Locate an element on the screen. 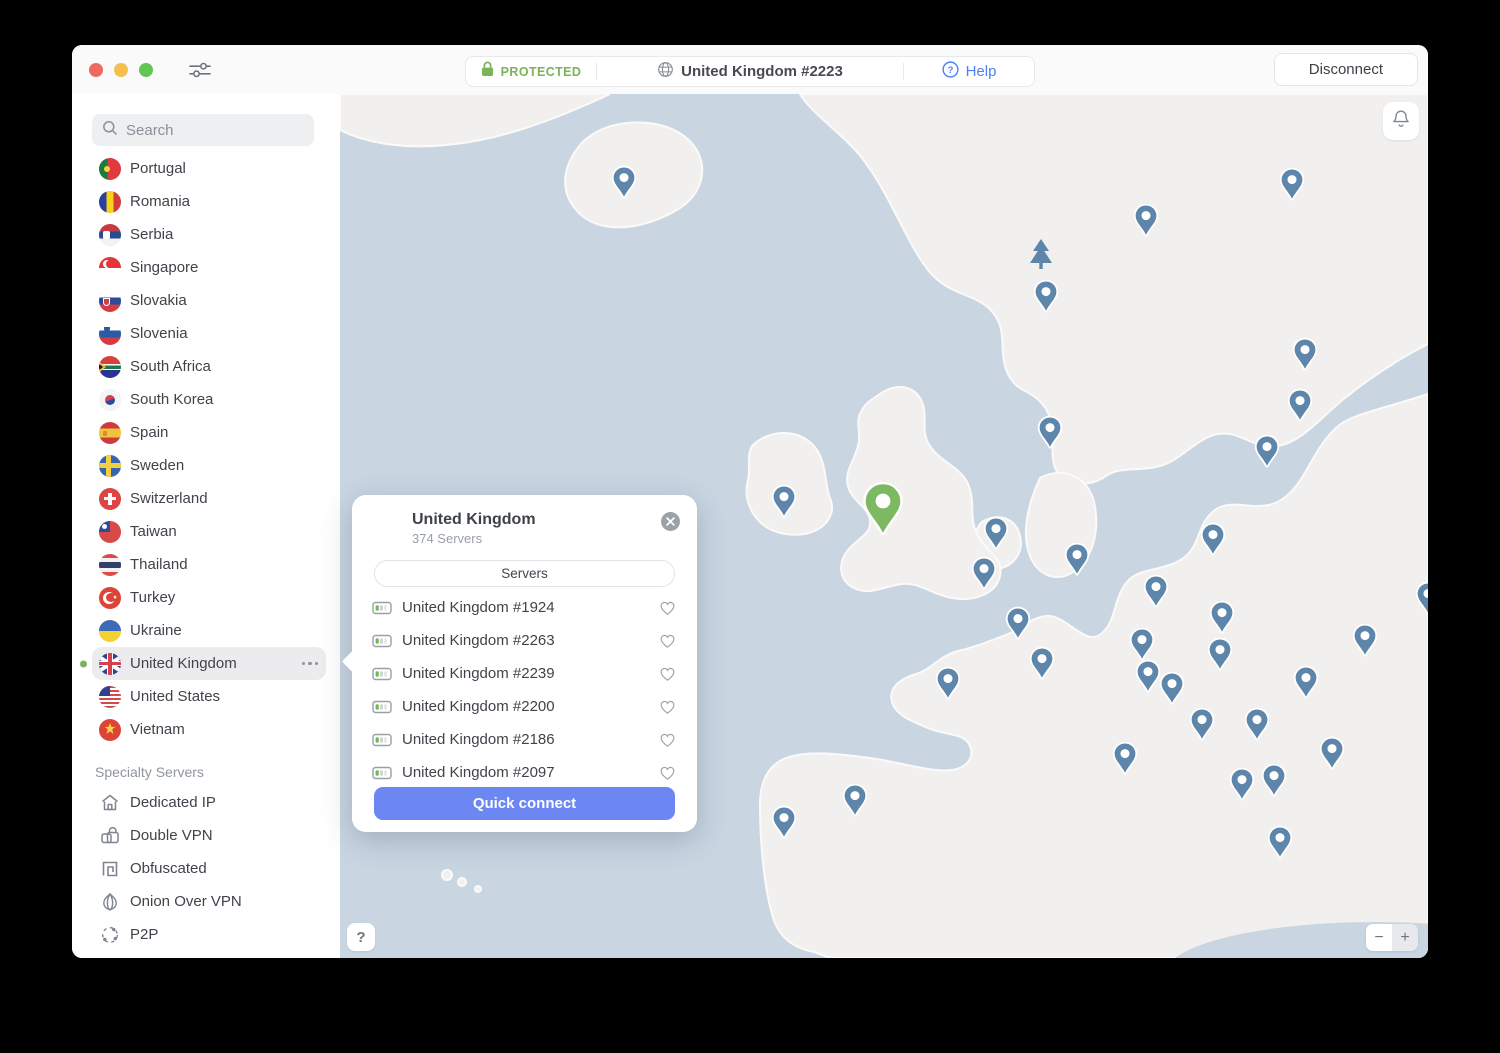 The height and width of the screenshot is (1053, 1500). sidebar-item-dedicated-ip: Dedicated IP is located at coordinates (209, 802).